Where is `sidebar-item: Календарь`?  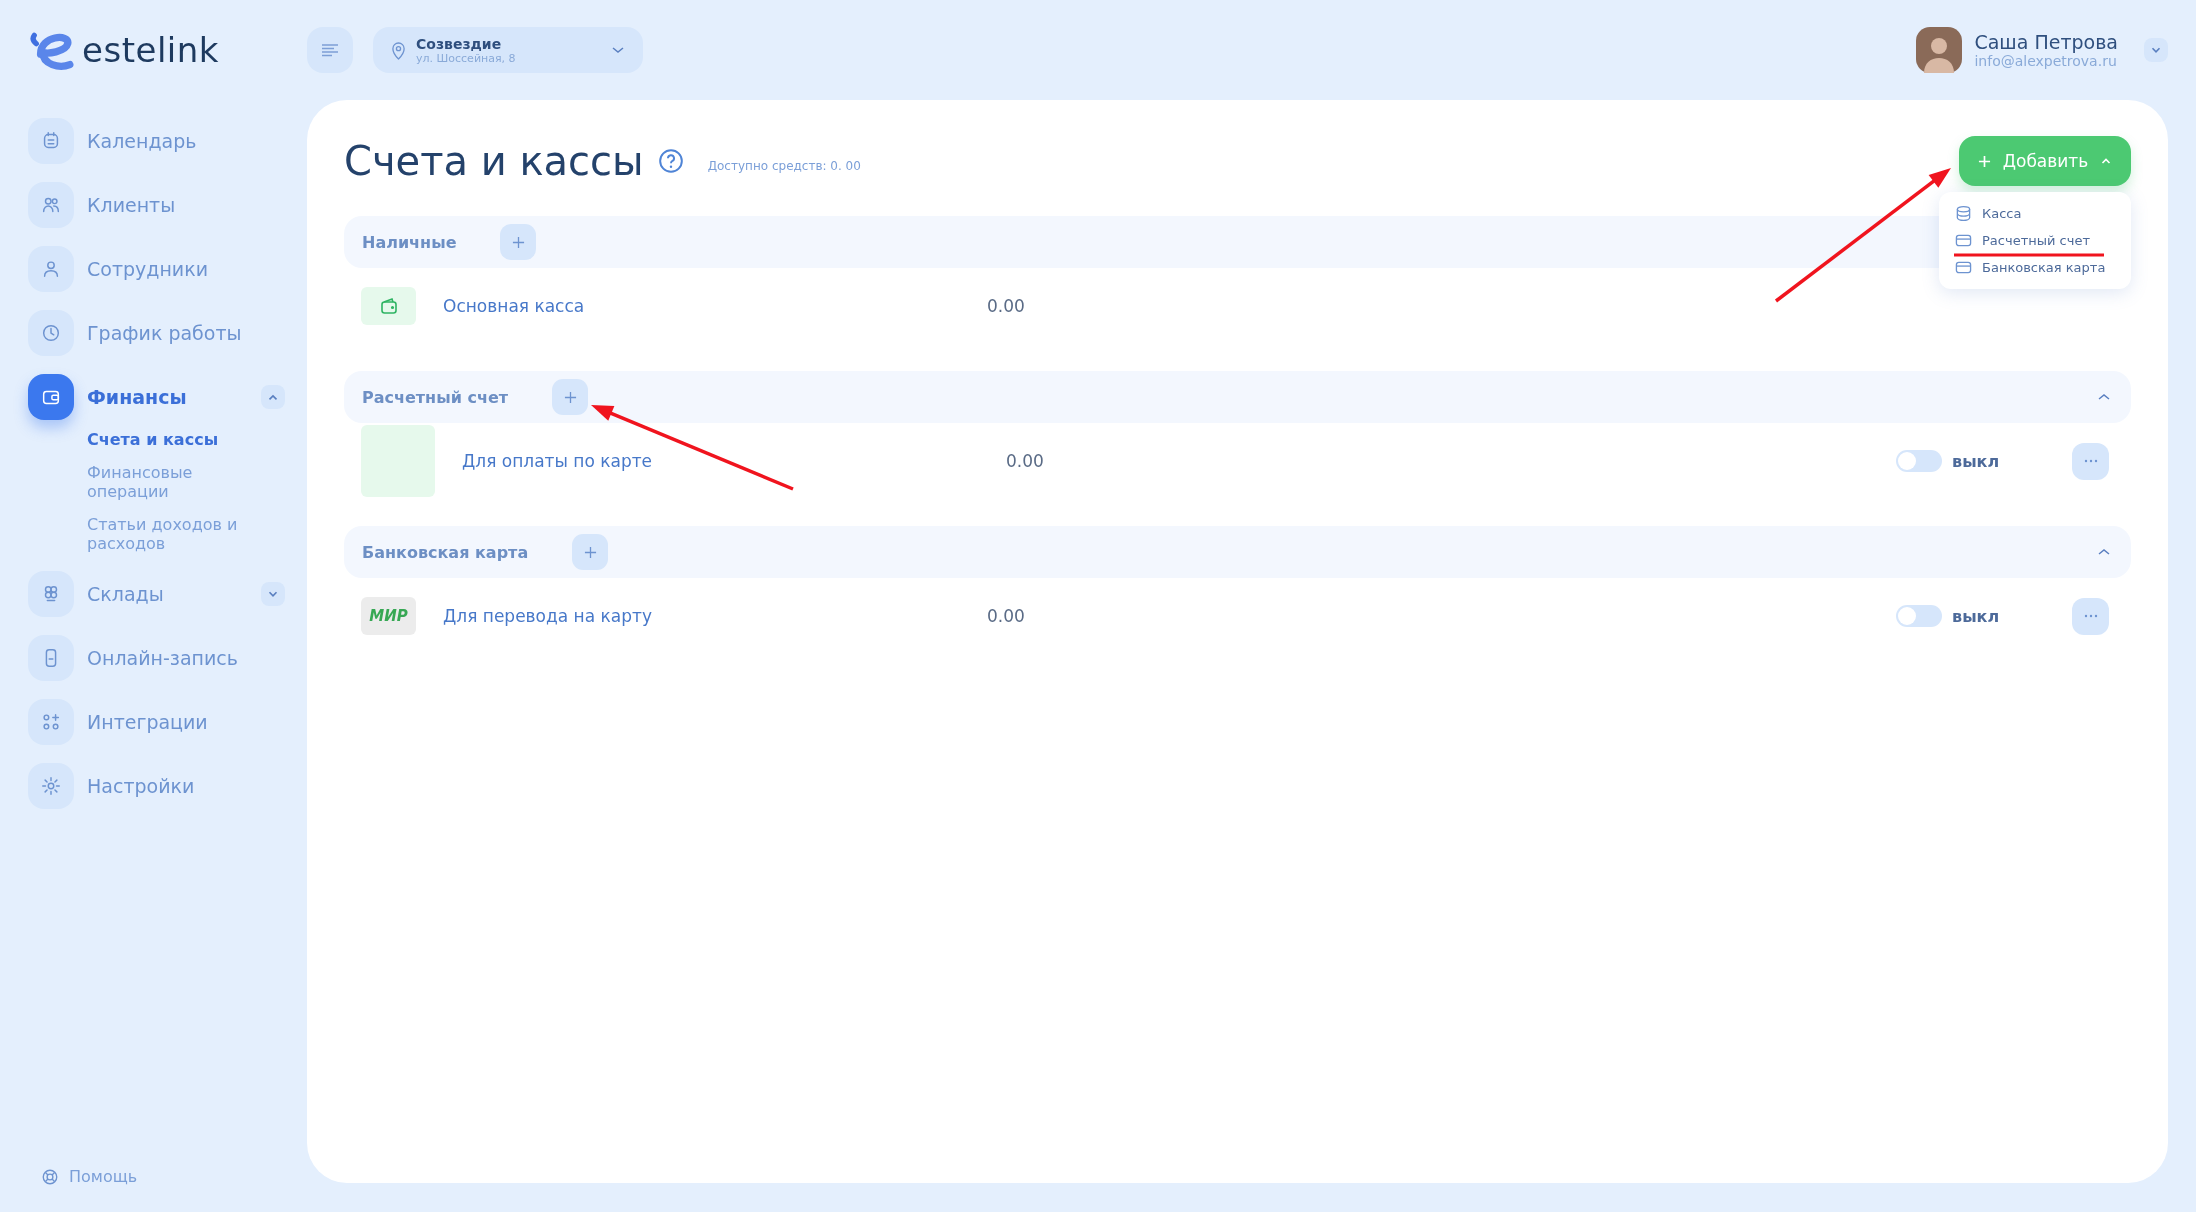 sidebar-item: Календарь is located at coordinates (167, 141).